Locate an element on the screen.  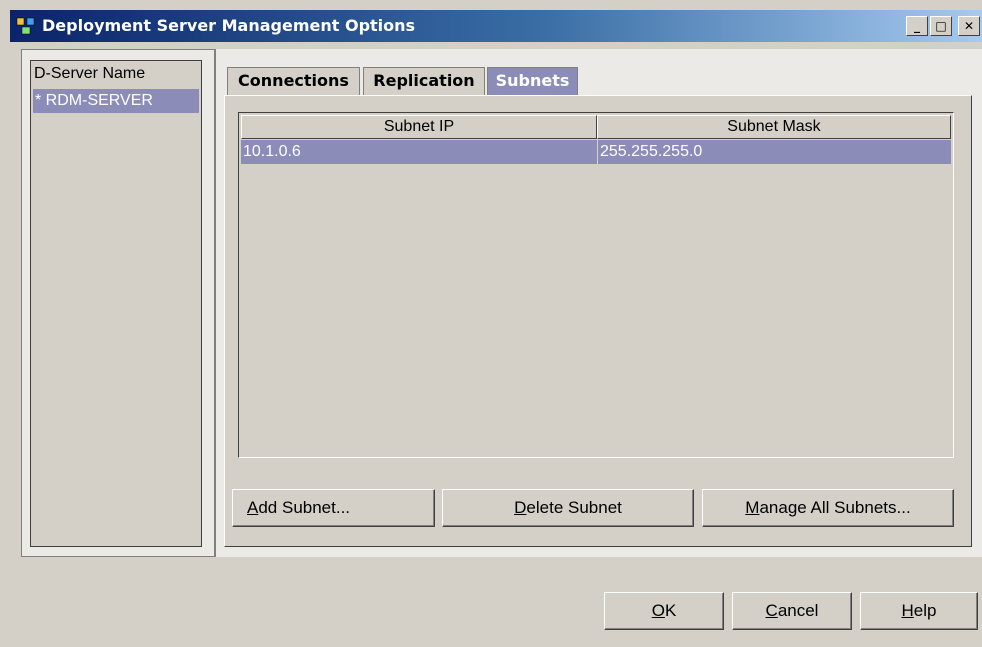
maximize-icon: □ is located at coordinates (941, 26).